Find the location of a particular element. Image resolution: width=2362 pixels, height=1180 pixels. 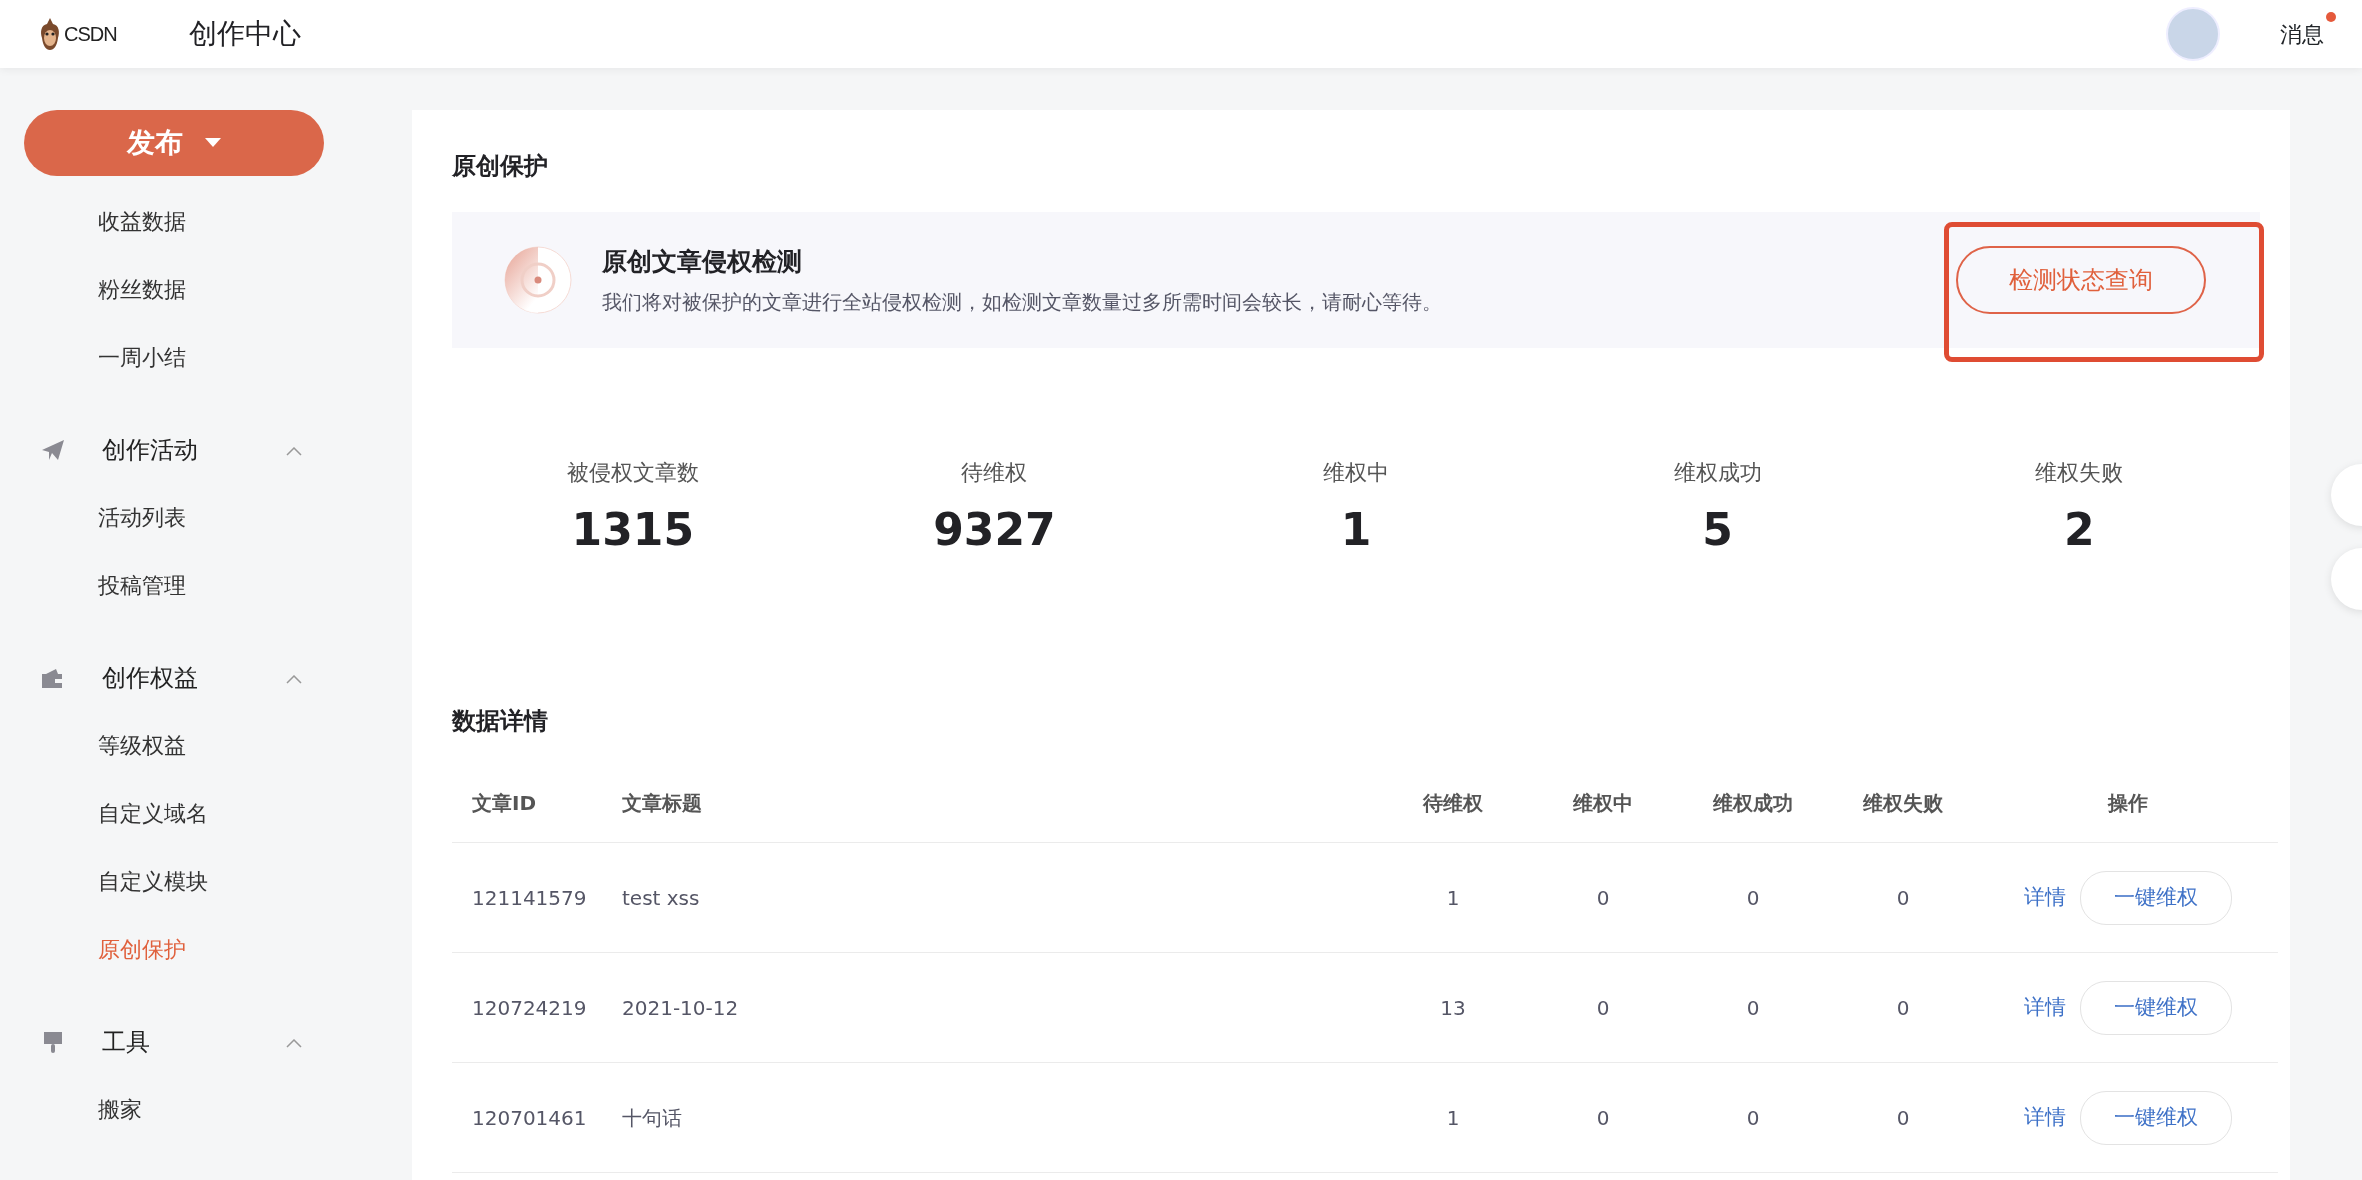

sidebar-group-title: 创作活动 is located at coordinates (150, 450).